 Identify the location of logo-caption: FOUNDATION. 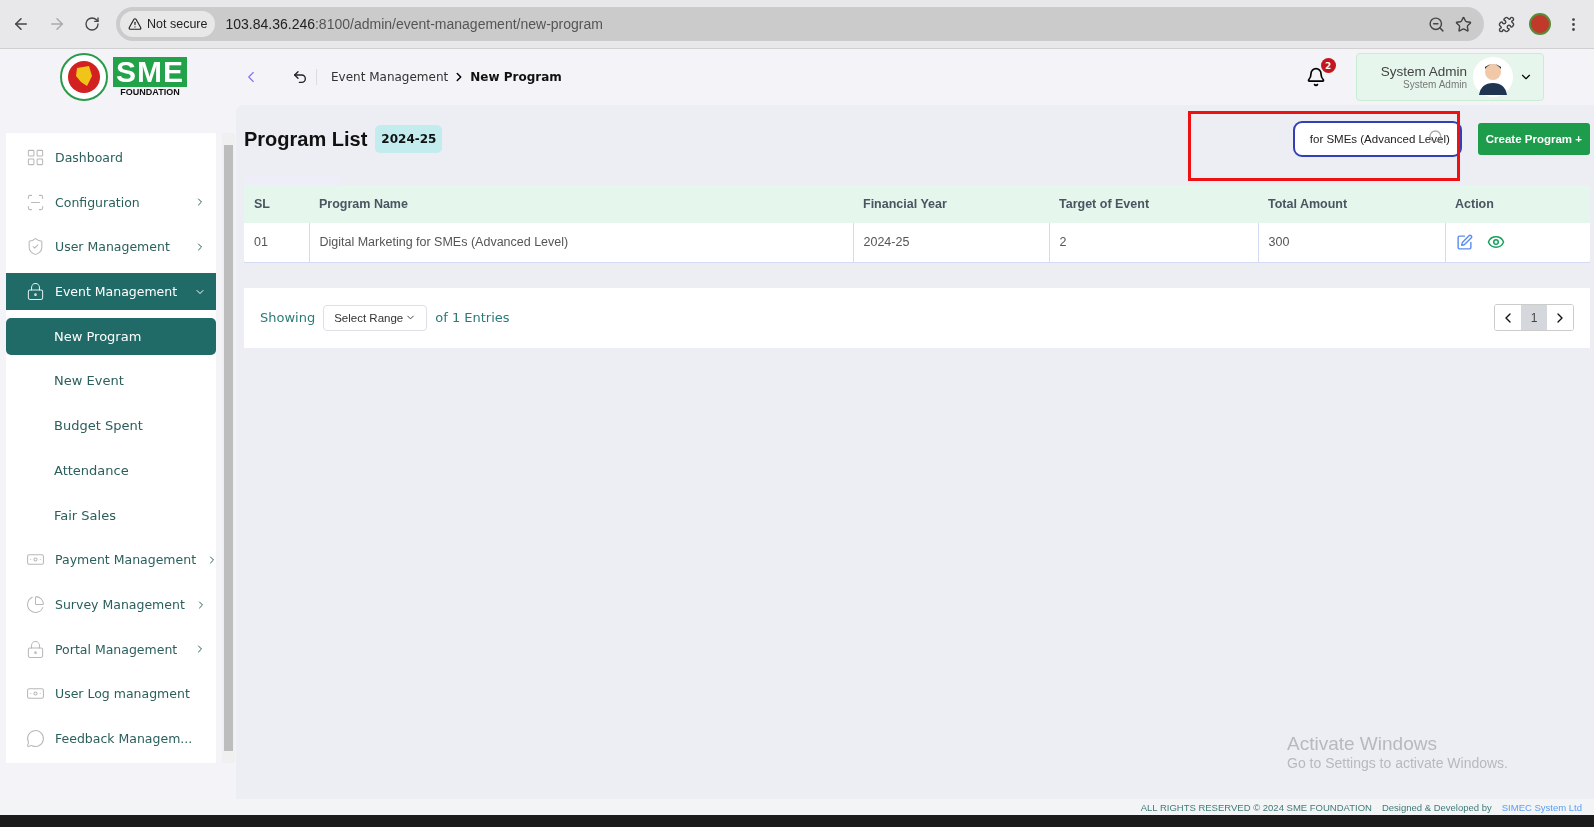
(150, 92).